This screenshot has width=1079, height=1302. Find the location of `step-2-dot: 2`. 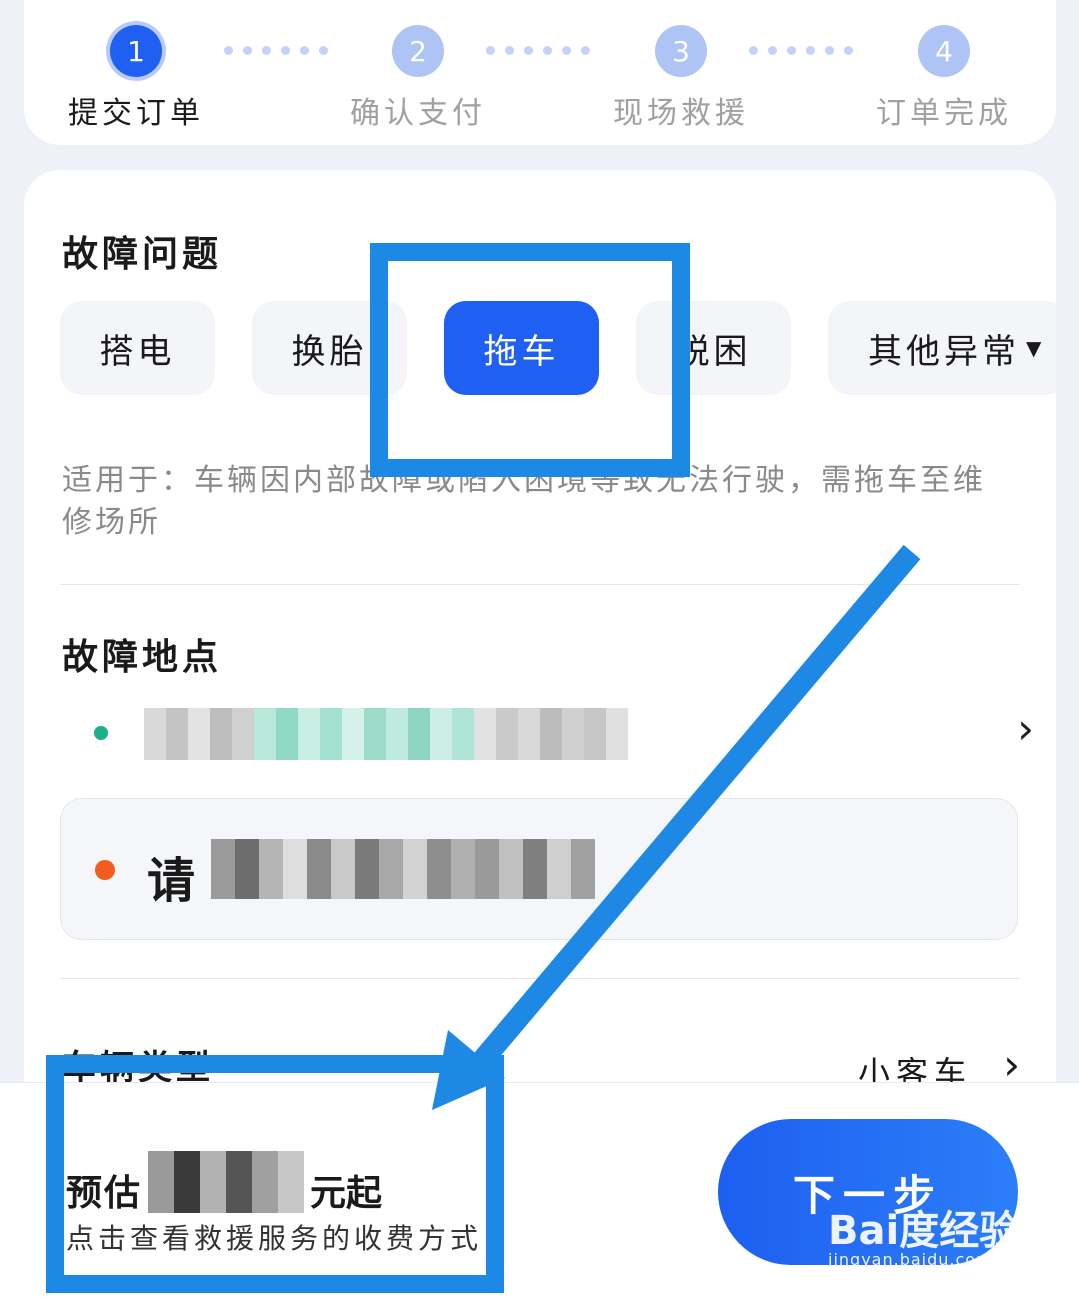

step-2-dot: 2 is located at coordinates (418, 51).